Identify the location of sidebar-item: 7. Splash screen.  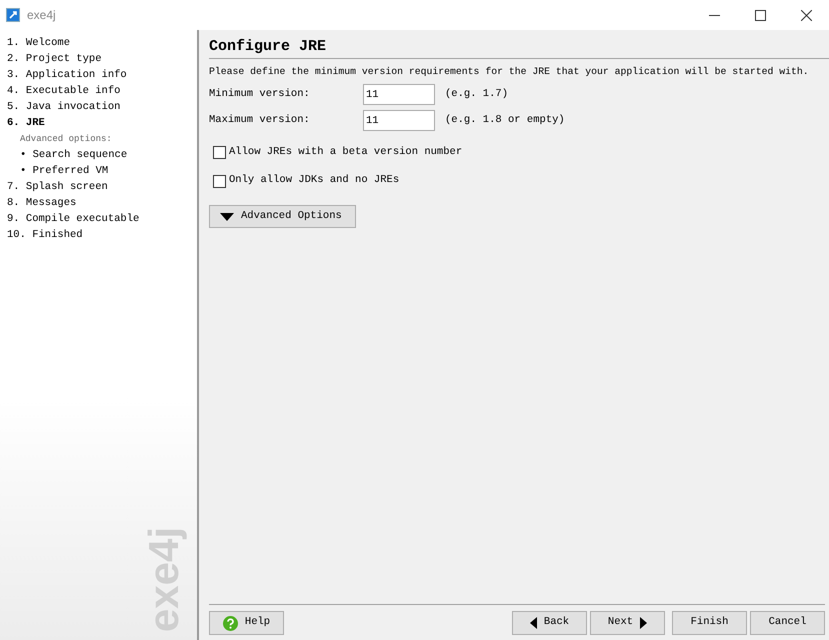
(98, 187).